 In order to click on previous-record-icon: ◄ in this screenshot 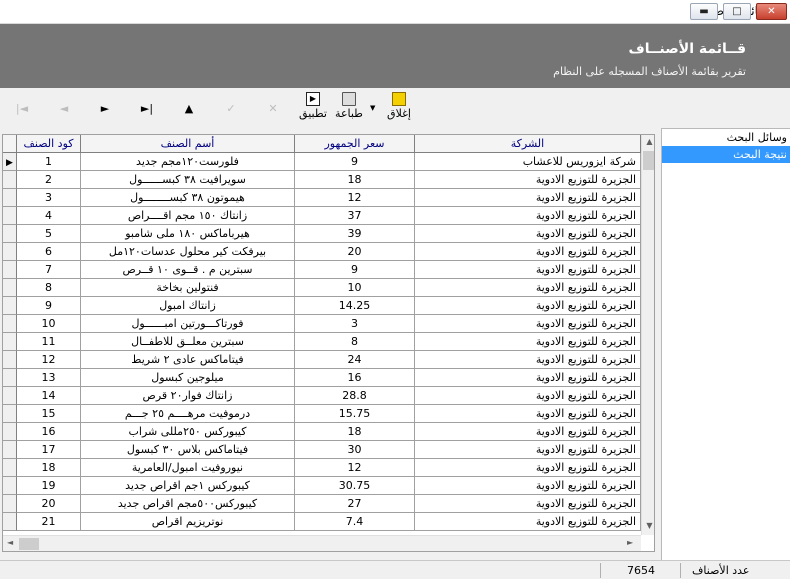, I will do `click(64, 108)`.